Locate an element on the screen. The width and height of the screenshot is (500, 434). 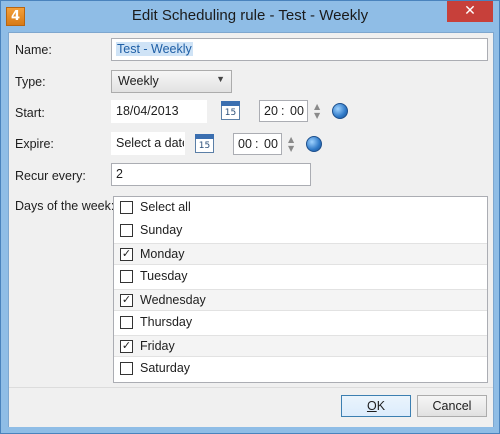
start-date-value: 18/04/2013 is located at coordinates (147, 111).